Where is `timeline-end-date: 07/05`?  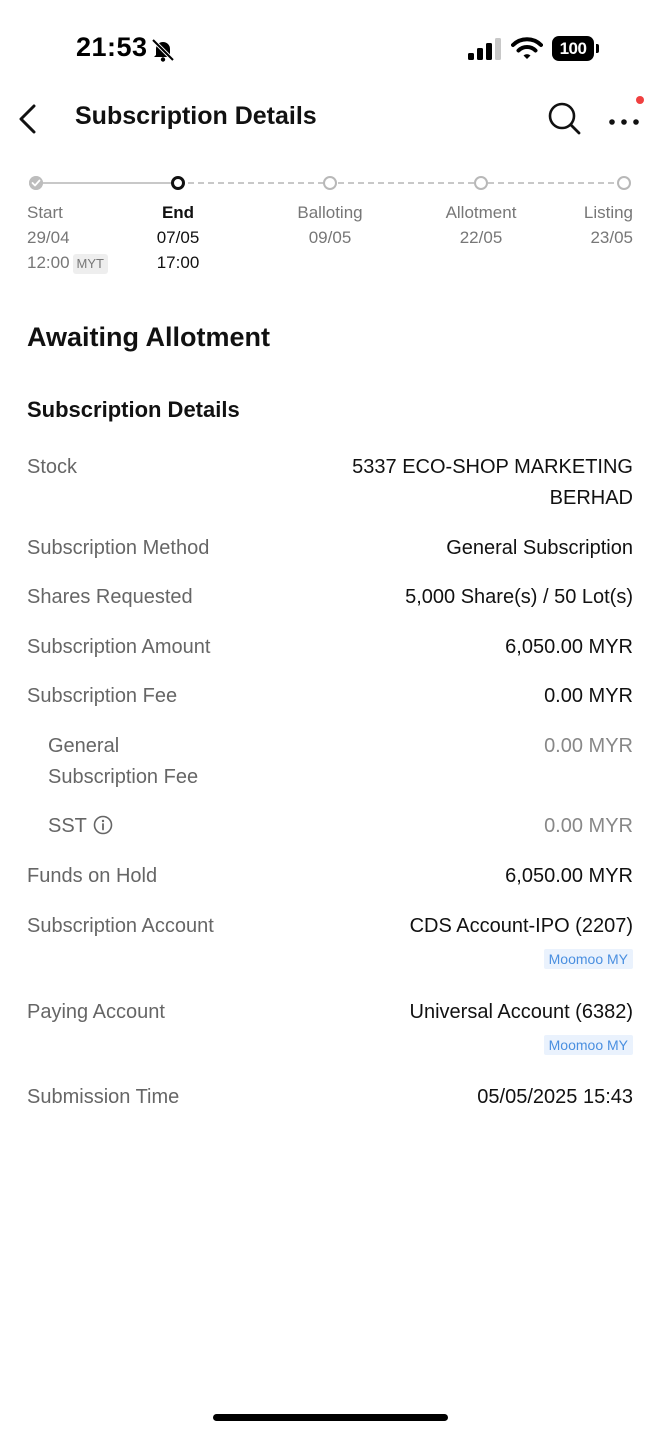
timeline-end-date: 07/05 is located at coordinates (178, 237).